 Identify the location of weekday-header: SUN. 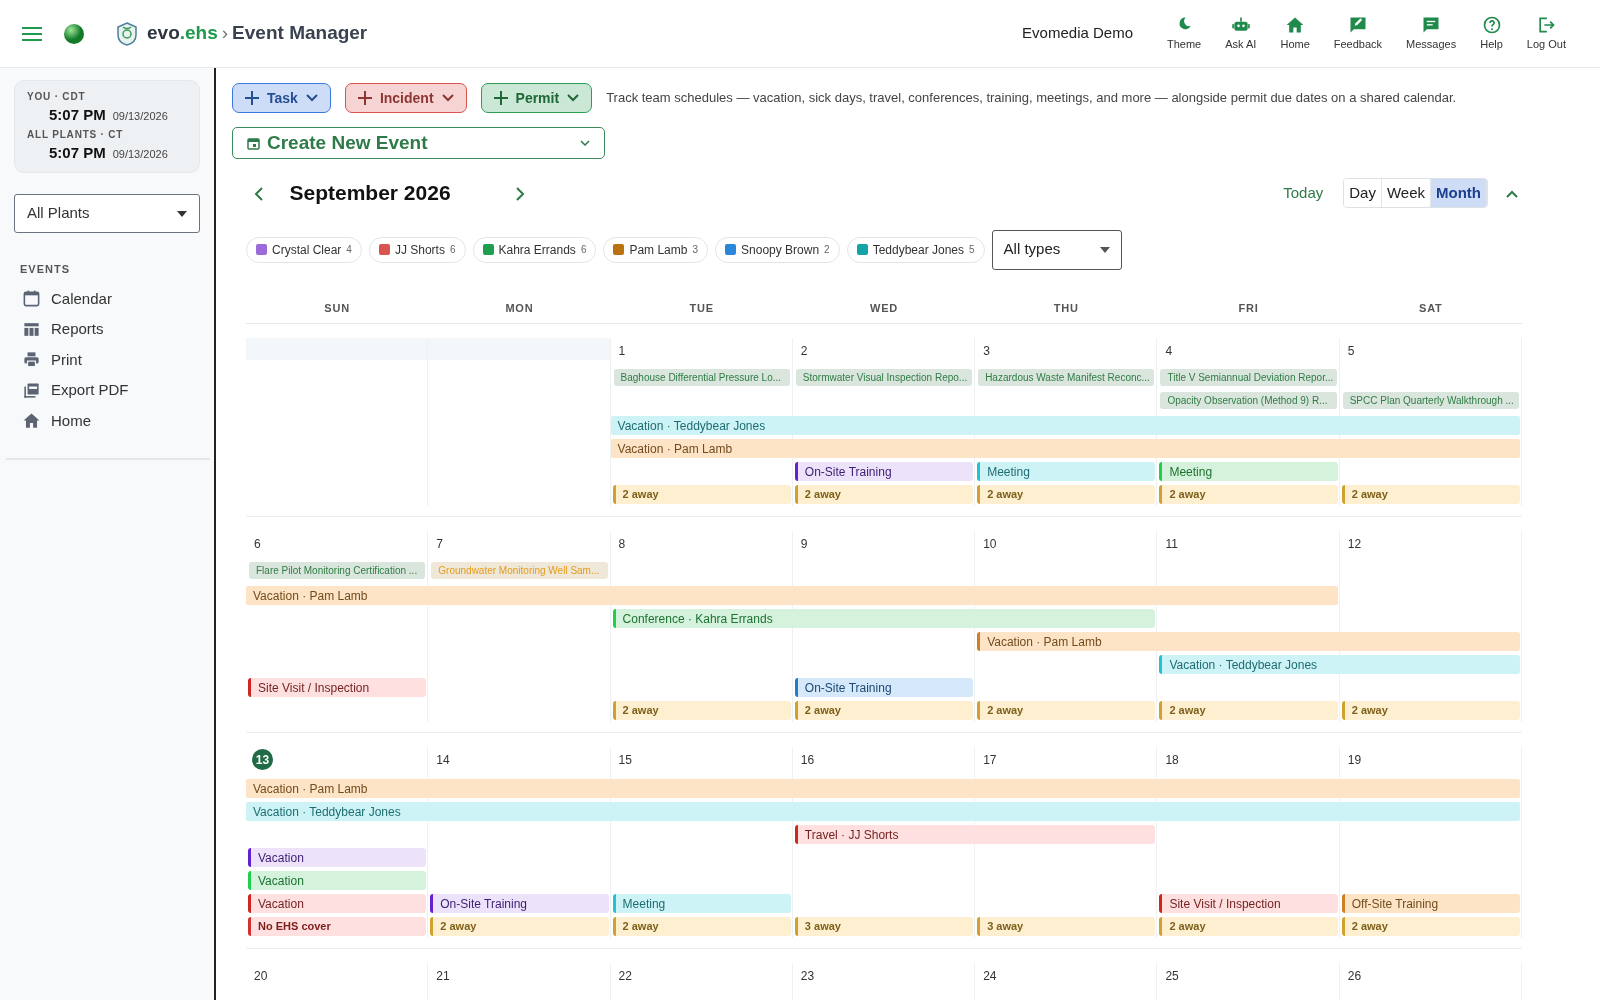
(337, 308).